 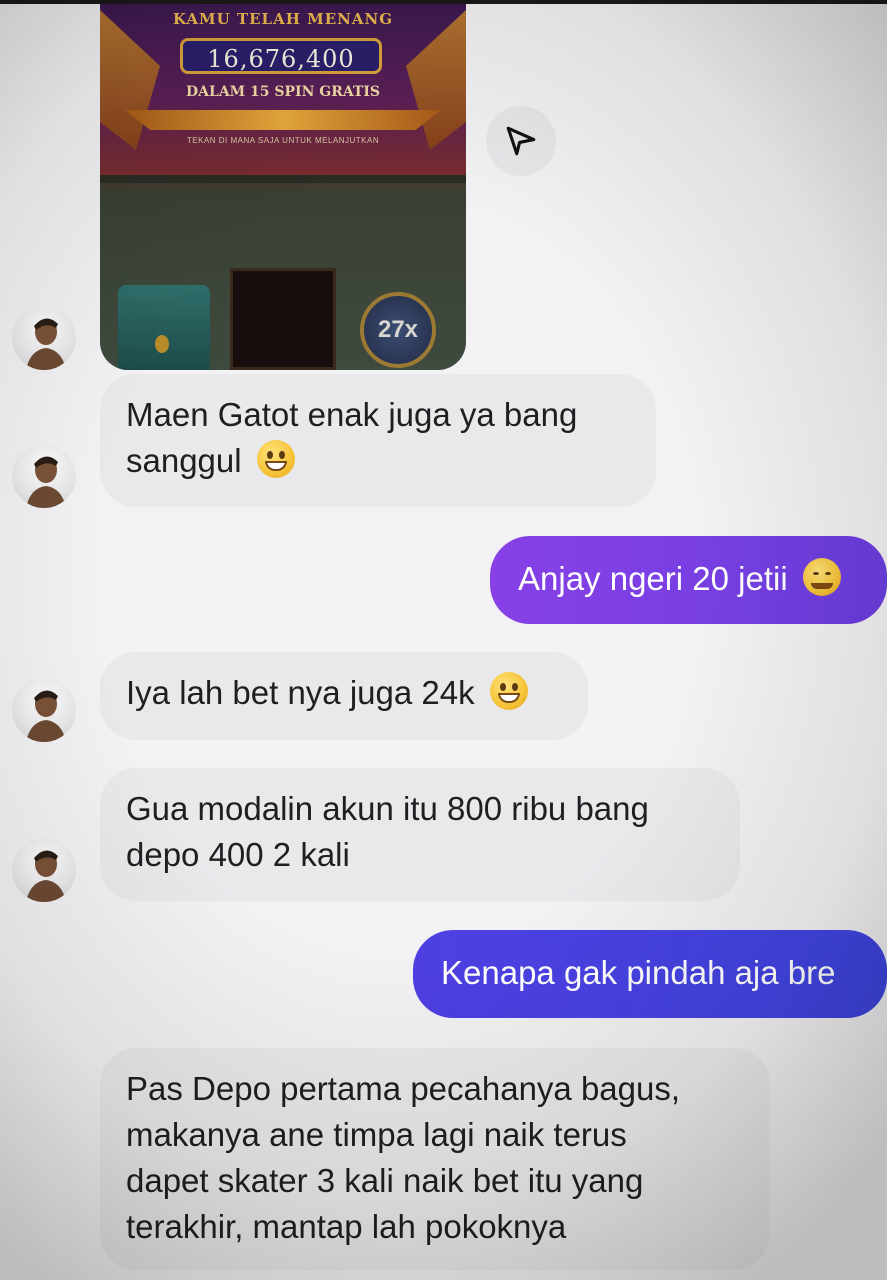 I want to click on banner-frame, so click(x=283, y=120).